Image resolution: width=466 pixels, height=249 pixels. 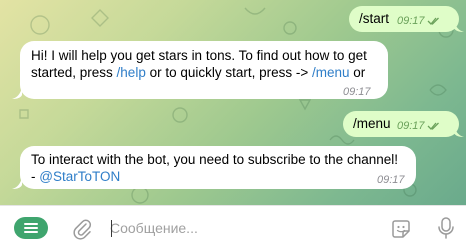 I want to click on message-text: or, so click(x=357, y=72).